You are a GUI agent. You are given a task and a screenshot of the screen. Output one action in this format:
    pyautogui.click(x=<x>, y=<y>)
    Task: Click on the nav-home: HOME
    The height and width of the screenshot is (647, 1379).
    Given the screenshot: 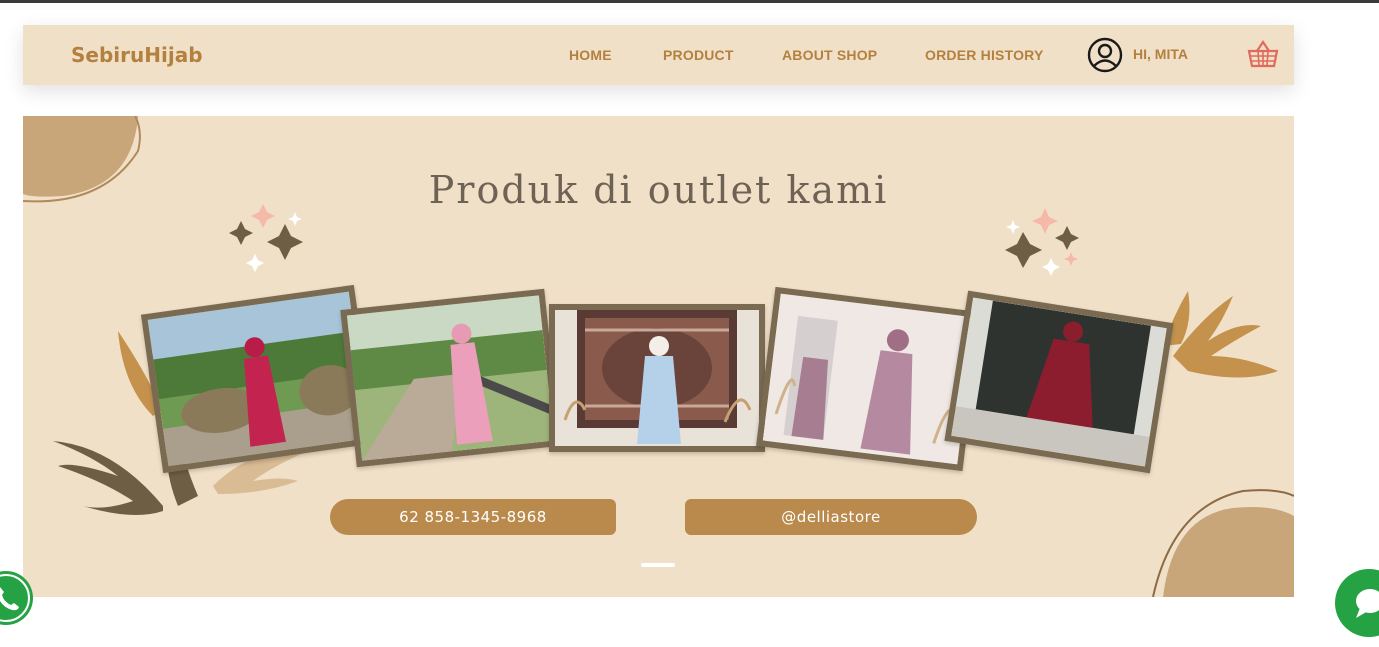 What is the action you would take?
    pyautogui.click(x=590, y=55)
    